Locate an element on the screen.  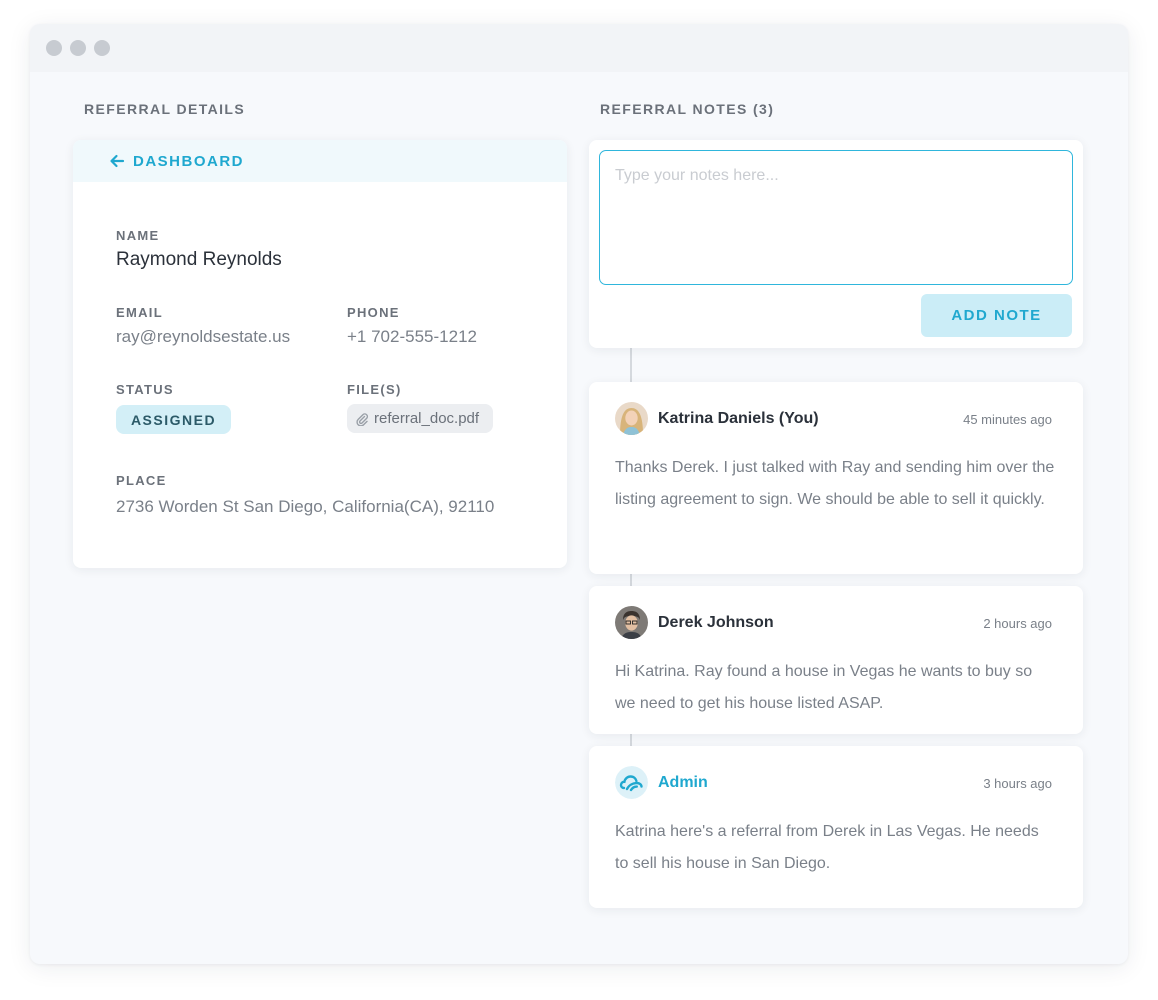
note-time: 45 minutes ago is located at coordinates (1007, 419).